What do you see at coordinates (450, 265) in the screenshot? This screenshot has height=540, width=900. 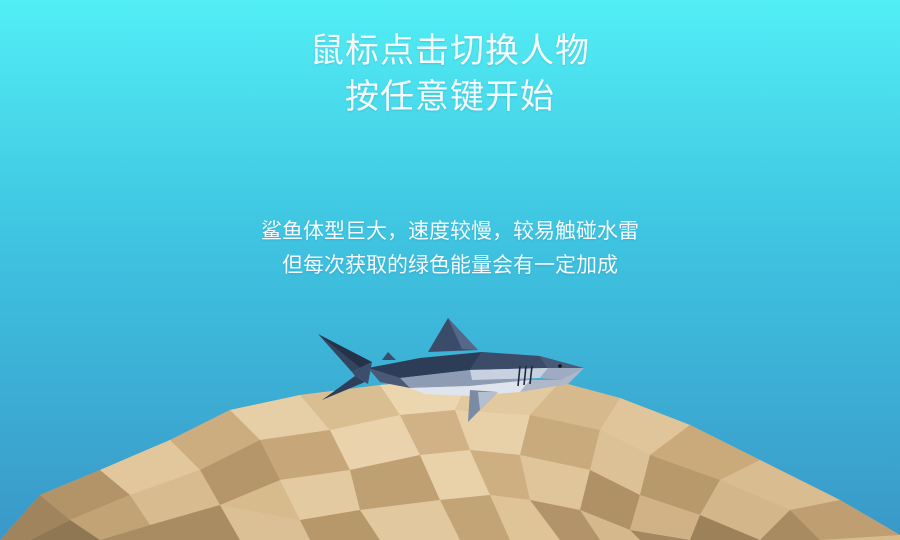 I see `description-line-2: 但每次获取的绿色能量会有一定加成` at bounding box center [450, 265].